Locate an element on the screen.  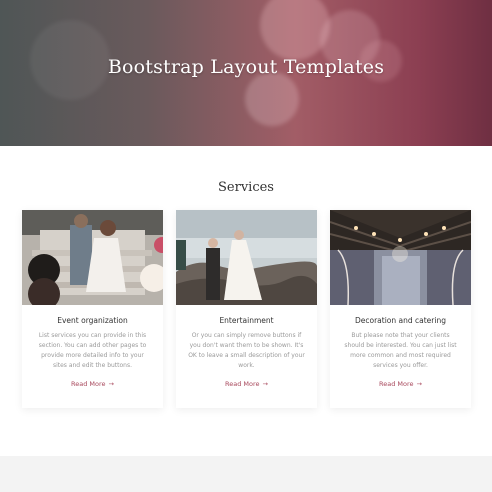
footer-band is located at coordinates (246, 474).